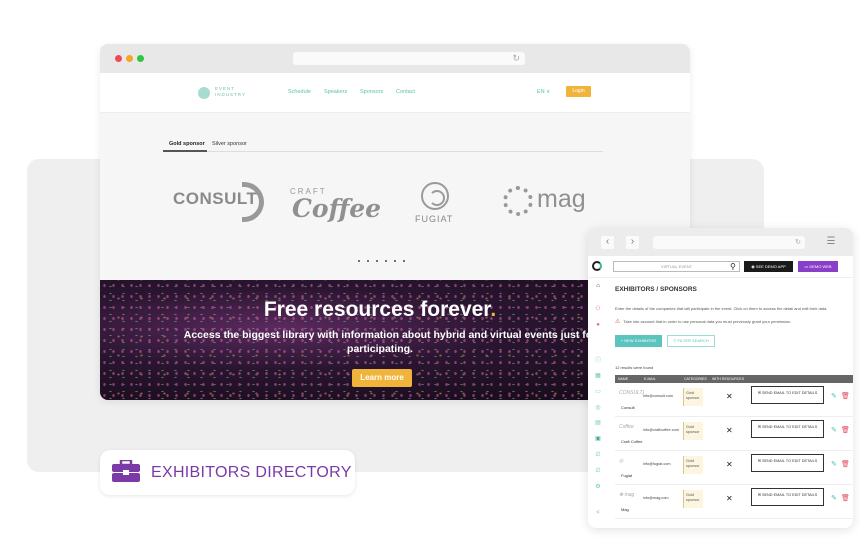 Image resolution: width=860 pixels, height=560 pixels. I want to click on language-selector: EN ∨, so click(543, 92).